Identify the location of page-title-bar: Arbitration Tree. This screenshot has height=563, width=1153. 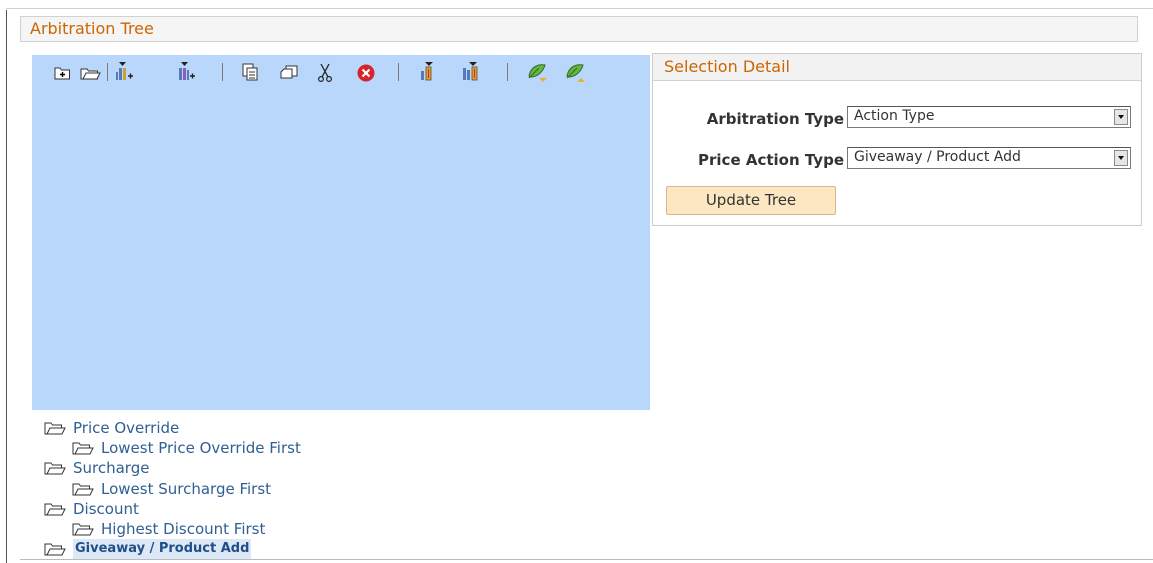
(579, 29).